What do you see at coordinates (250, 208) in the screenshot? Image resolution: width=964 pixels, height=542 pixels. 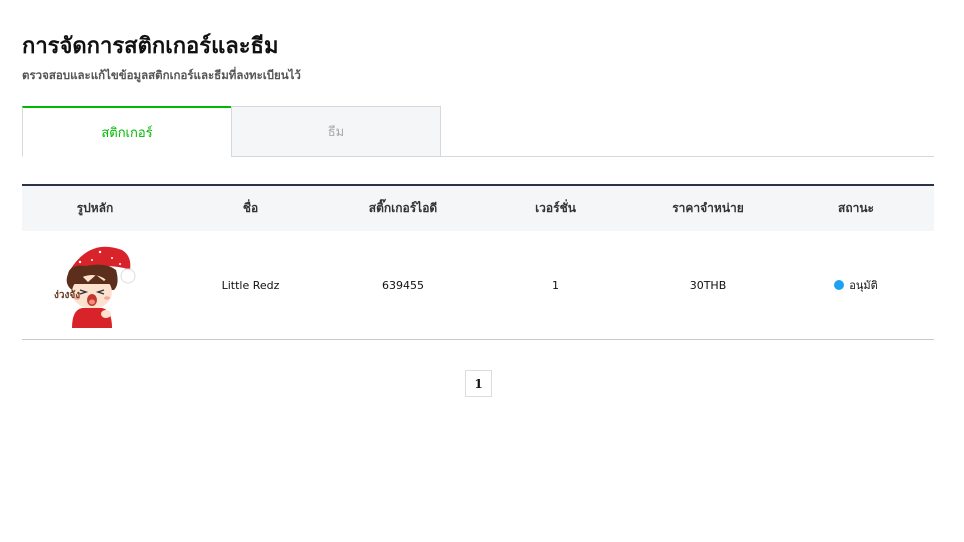 I see `column-header-name: ชื่อ` at bounding box center [250, 208].